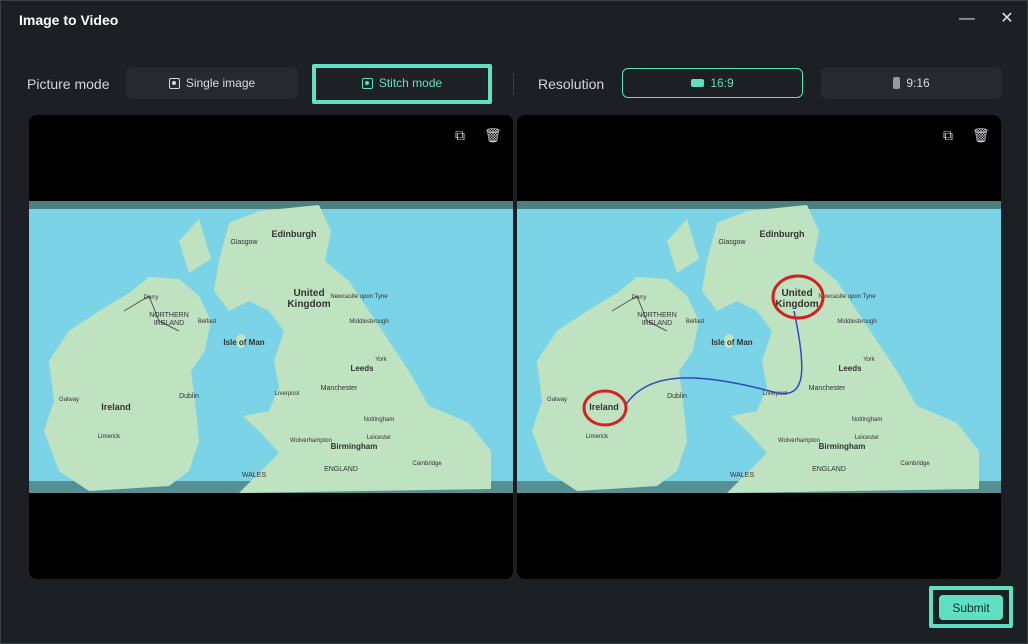  I want to click on stitch-mode-button: Stitch mode, so click(402, 83).